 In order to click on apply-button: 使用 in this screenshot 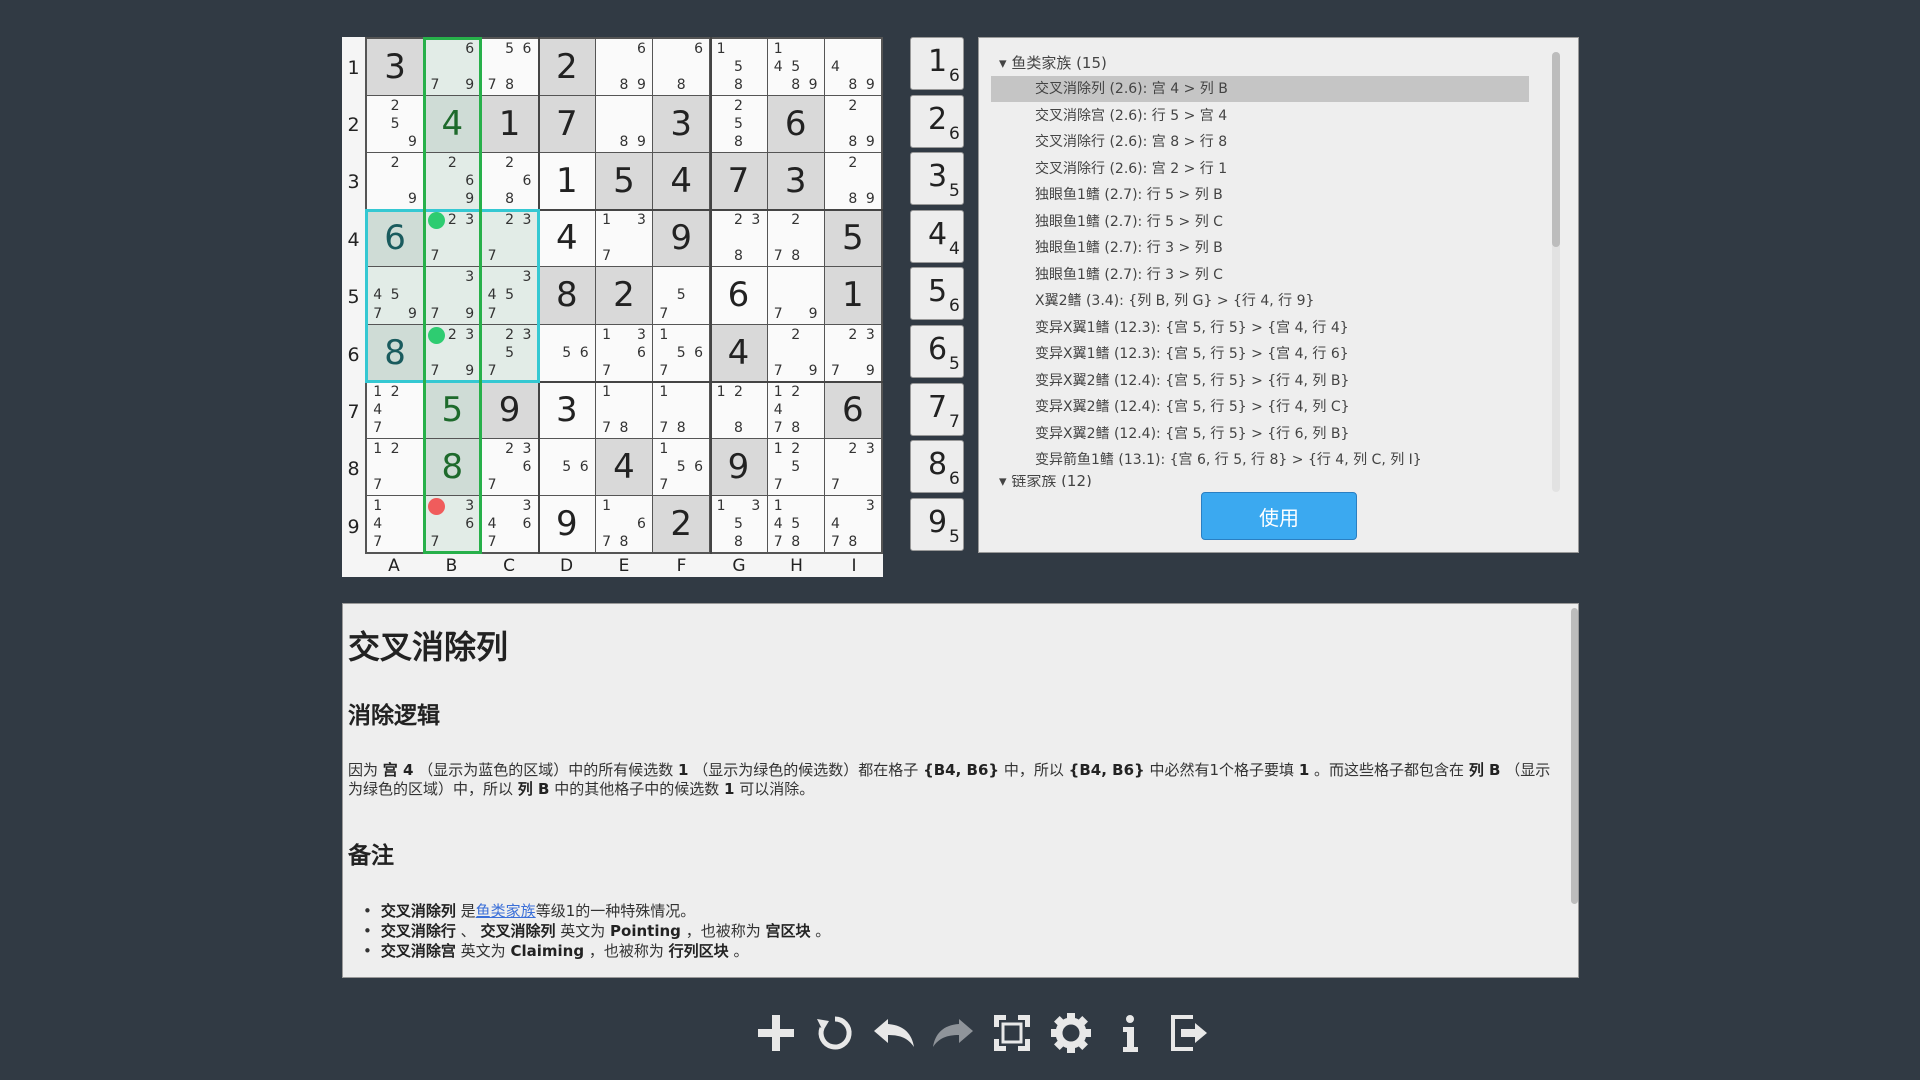, I will do `click(1279, 516)`.